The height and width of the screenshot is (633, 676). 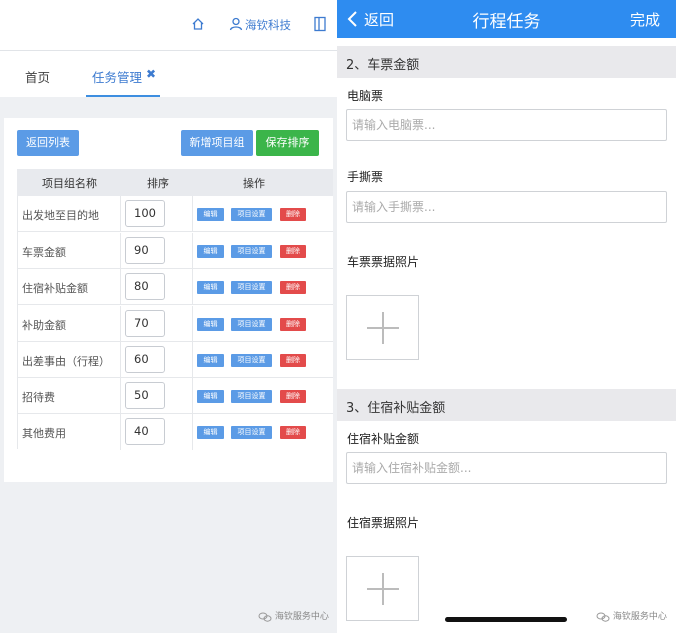 I want to click on watermark-right: 海钦服务中心, so click(x=631, y=615).